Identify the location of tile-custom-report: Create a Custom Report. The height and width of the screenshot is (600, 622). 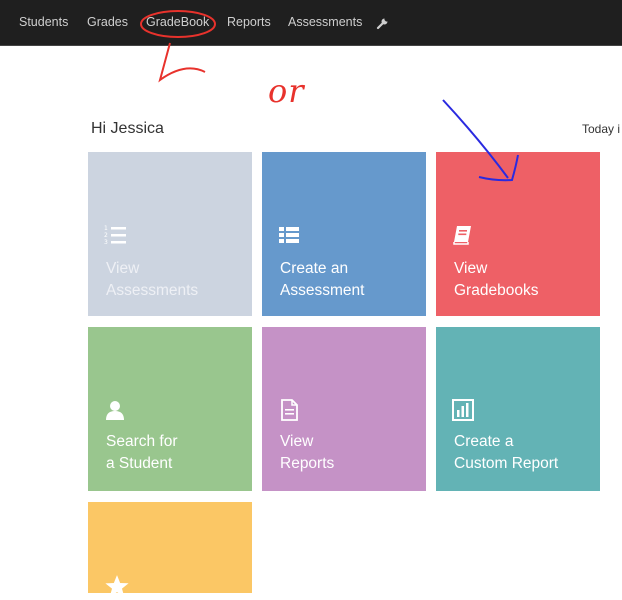
(518, 409).